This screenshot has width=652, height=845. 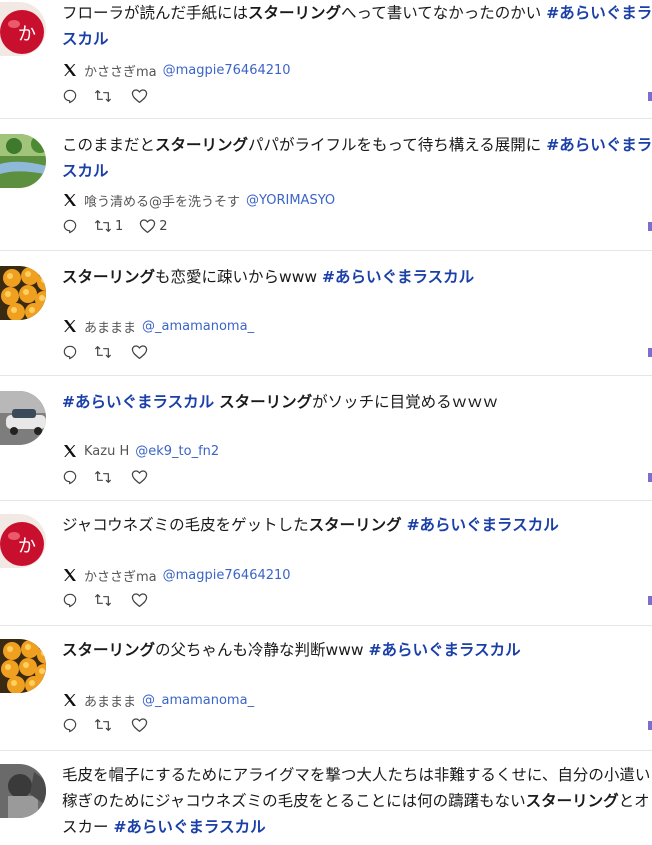 I want to click on tweet-text: #あらいぐまラスカル スターリングがソッチに目覚めるｗｗｗ, so click(x=357, y=402).